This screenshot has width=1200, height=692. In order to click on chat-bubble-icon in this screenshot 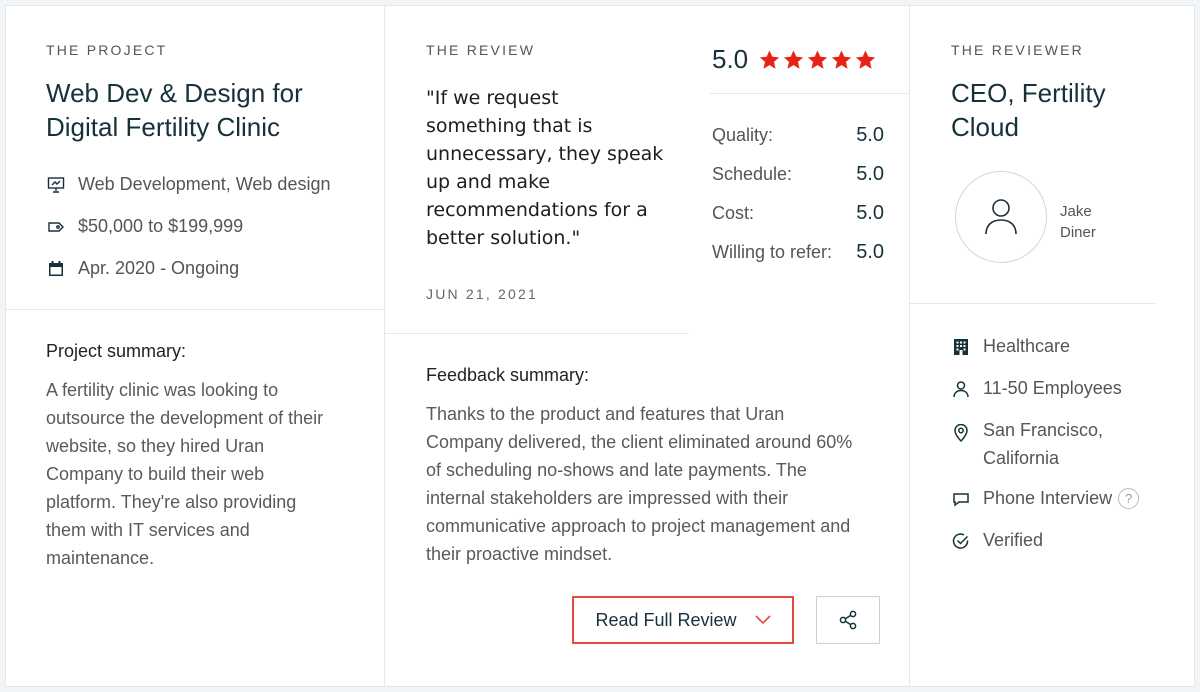, I will do `click(961, 499)`.